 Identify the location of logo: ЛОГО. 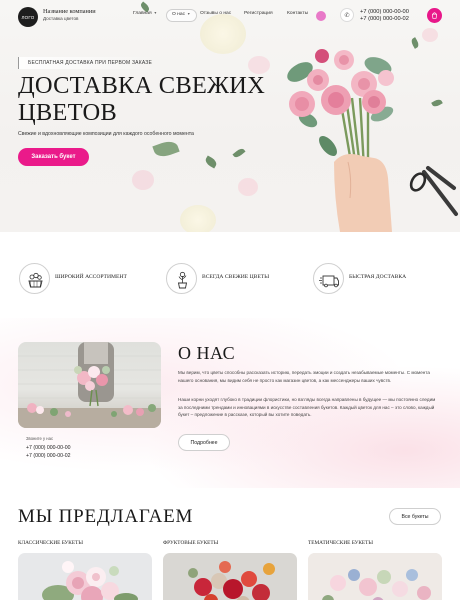
(28, 17).